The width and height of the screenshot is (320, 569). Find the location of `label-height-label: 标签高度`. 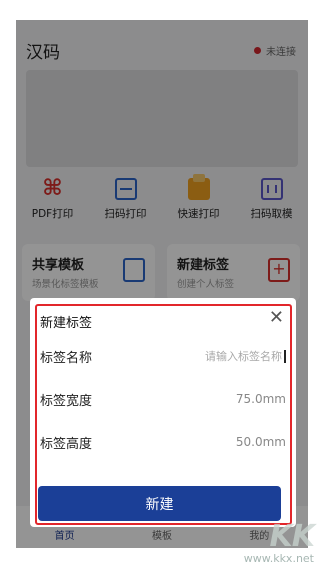

label-height-label: 标签高度 is located at coordinates (66, 444).